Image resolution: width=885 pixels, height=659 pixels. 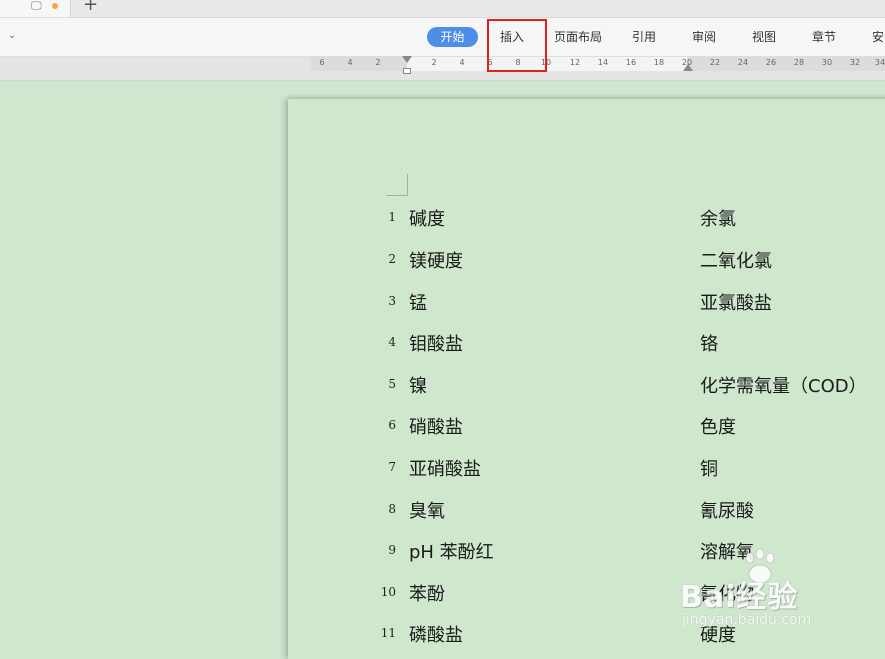 I want to click on tab-review: 审阅, so click(x=704, y=37).